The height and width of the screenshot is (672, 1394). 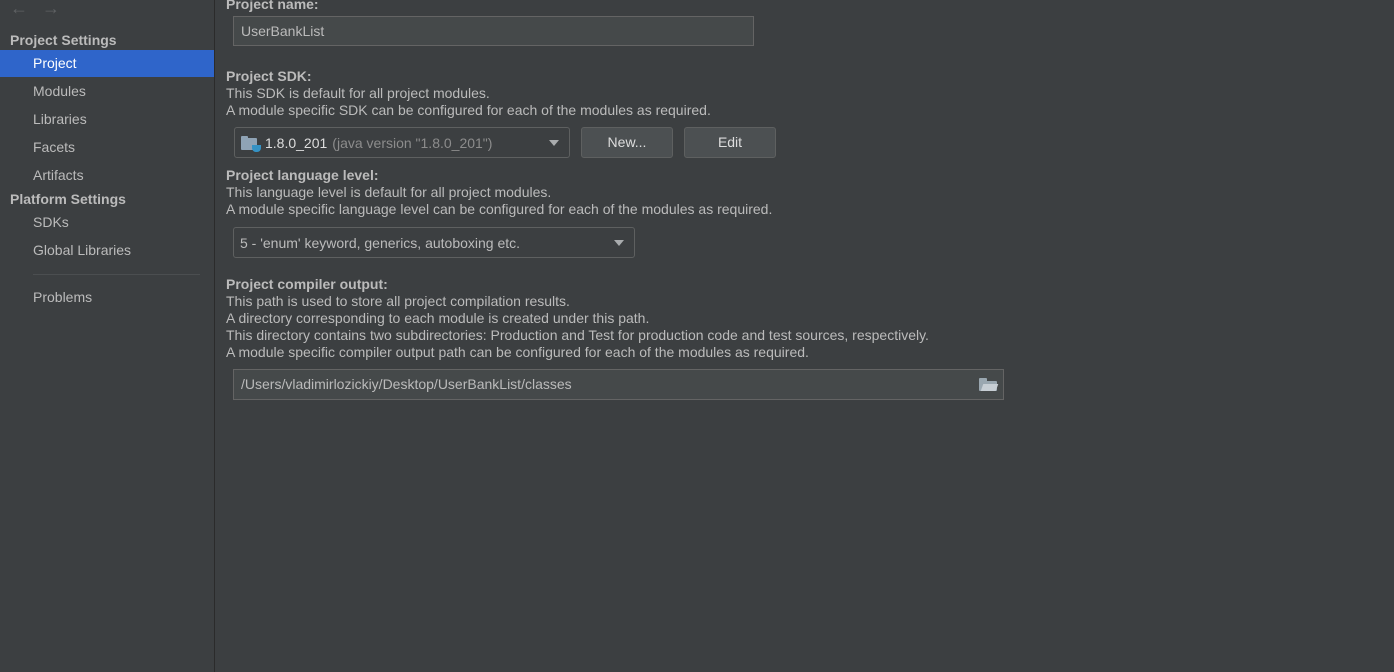 What do you see at coordinates (107, 297) in the screenshot?
I see `sidebar-item-problems: Problems` at bounding box center [107, 297].